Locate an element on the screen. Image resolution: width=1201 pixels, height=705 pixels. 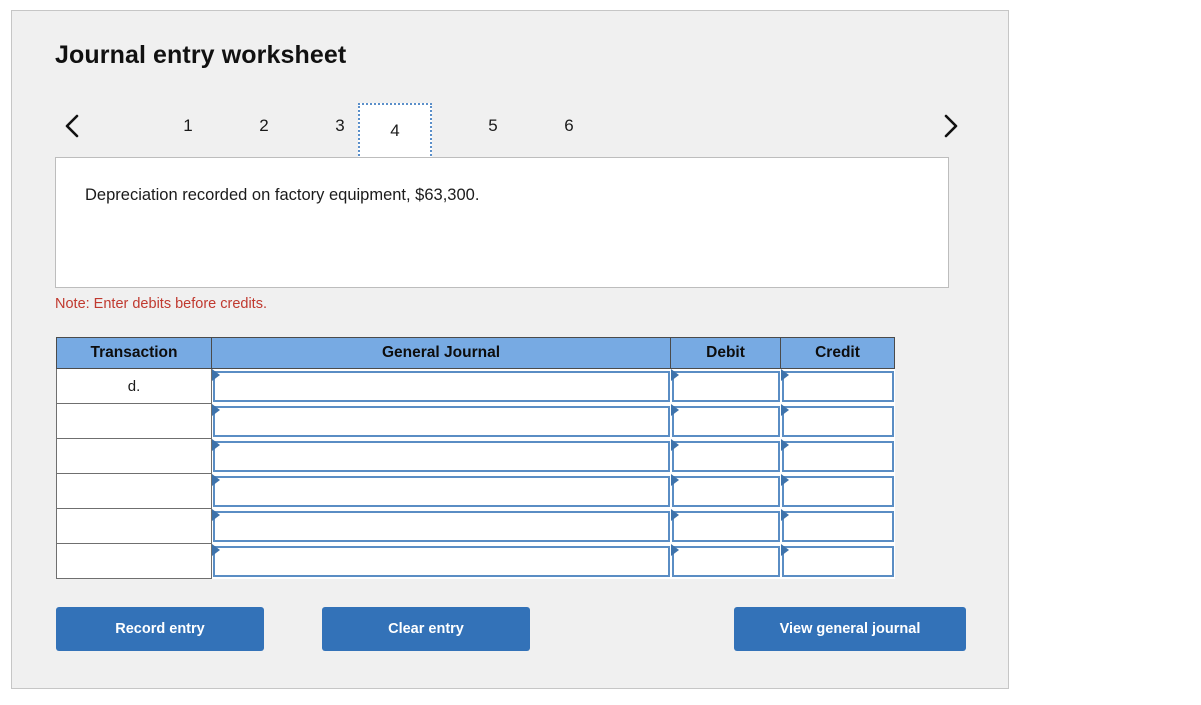
chevron-left-icon is located at coordinates (72, 126).